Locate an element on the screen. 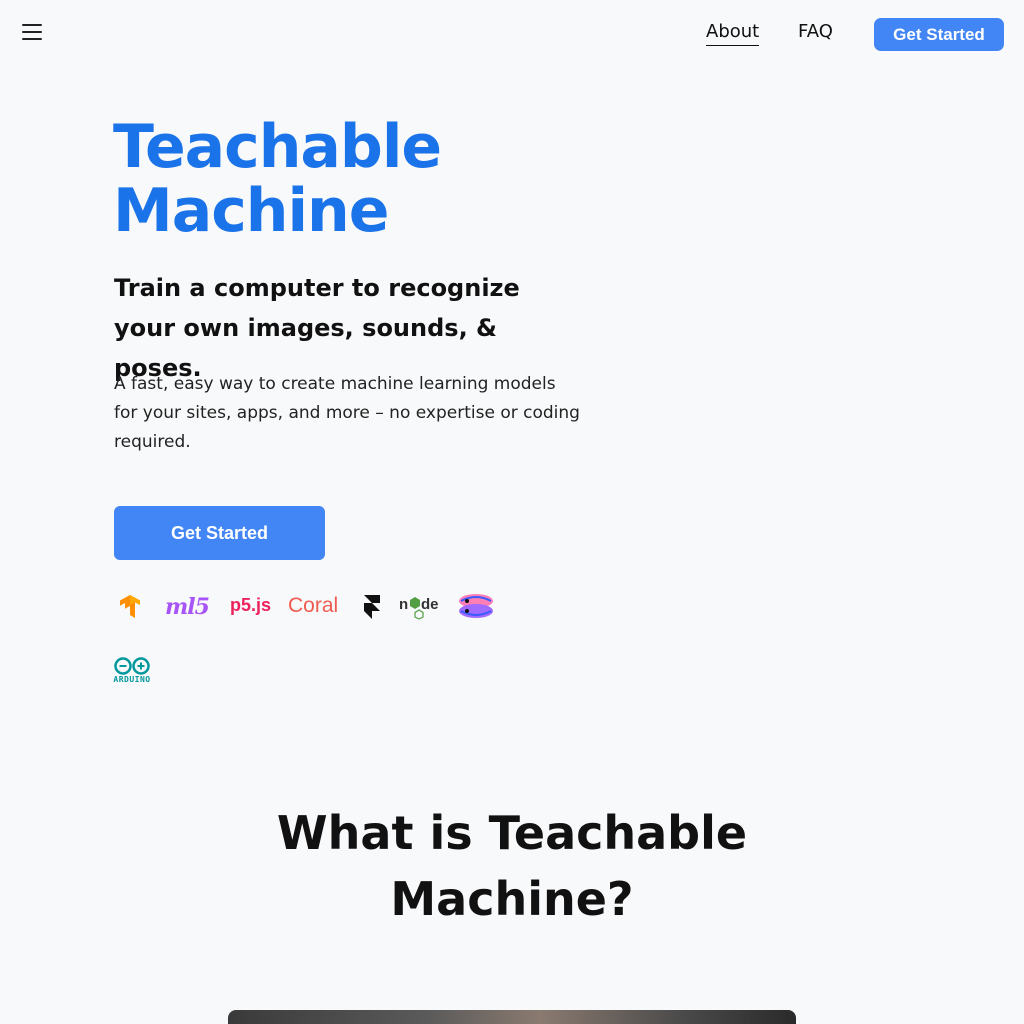  svg-text: de is located at coordinates (430, 604).